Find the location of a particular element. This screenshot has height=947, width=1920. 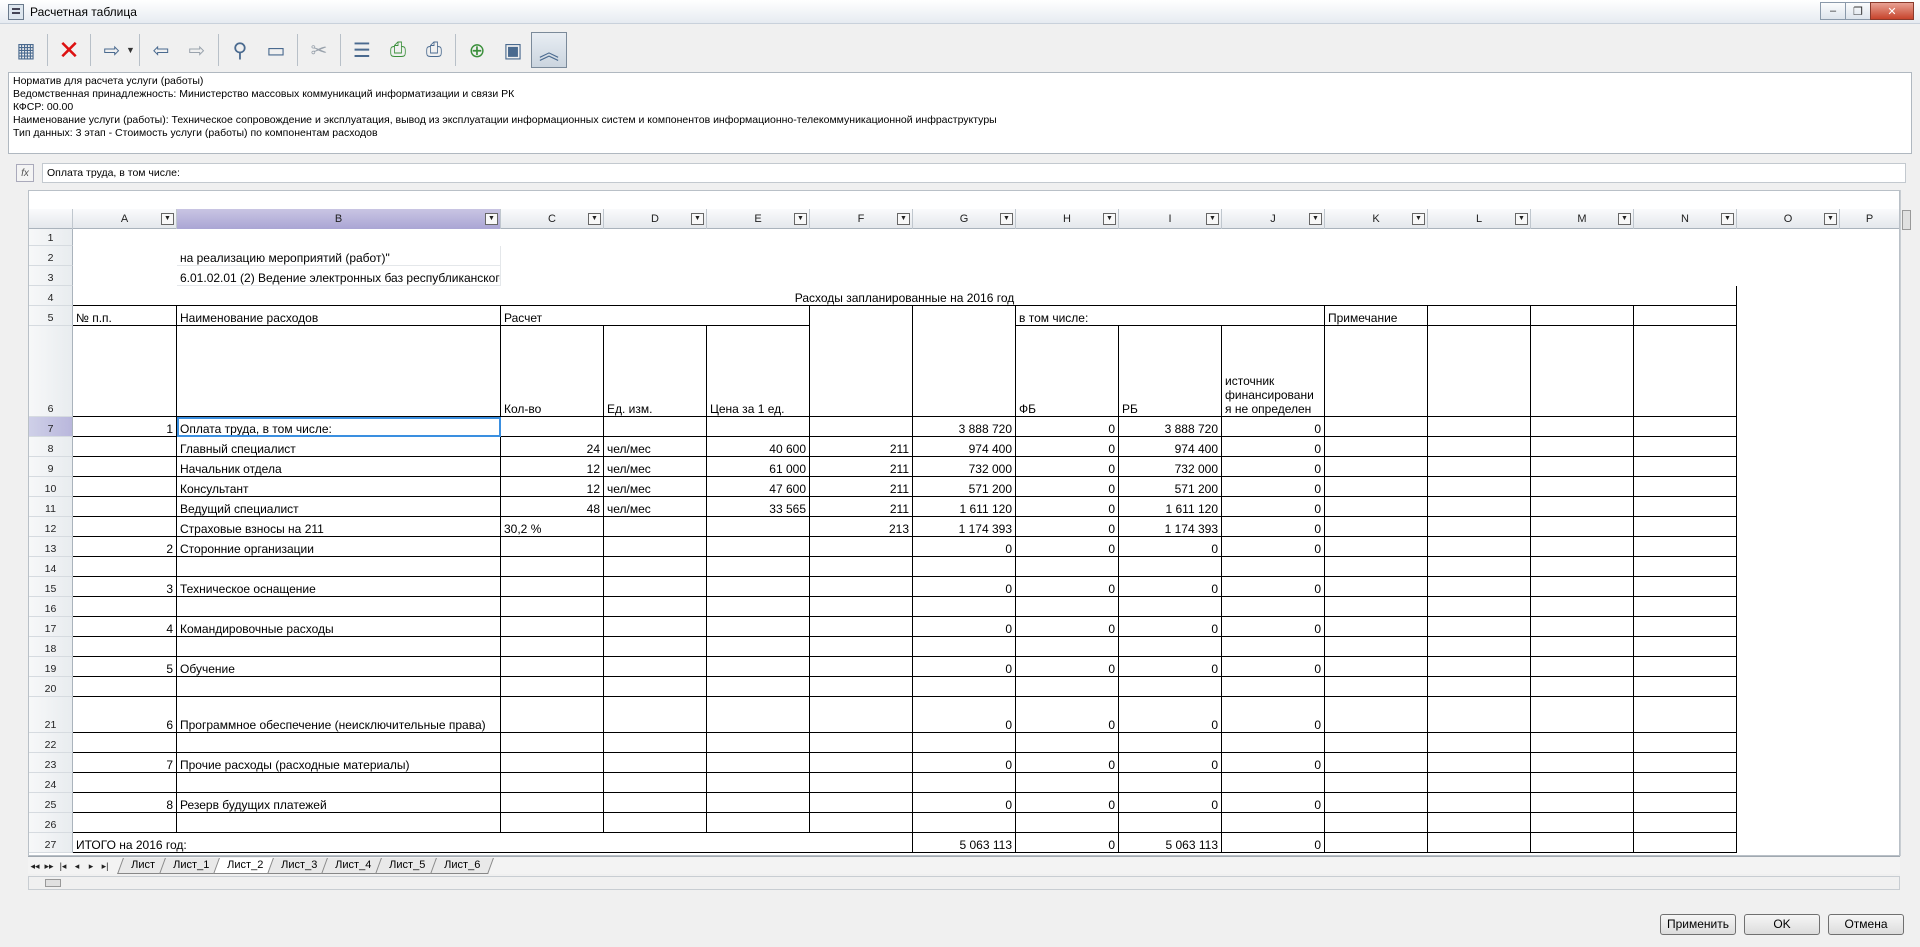

cell-m6 is located at coordinates (1582, 371).